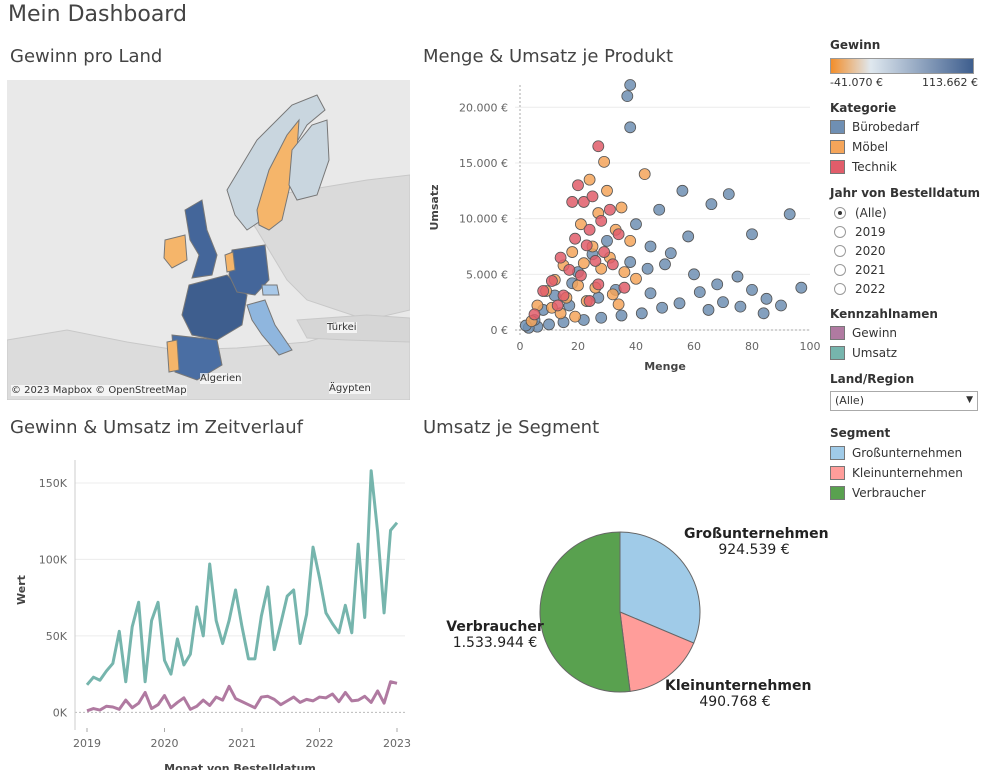 The image size is (990, 776). Describe the element at coordinates (578, 346) in the screenshot. I see `scatter-xtick: 20` at that location.